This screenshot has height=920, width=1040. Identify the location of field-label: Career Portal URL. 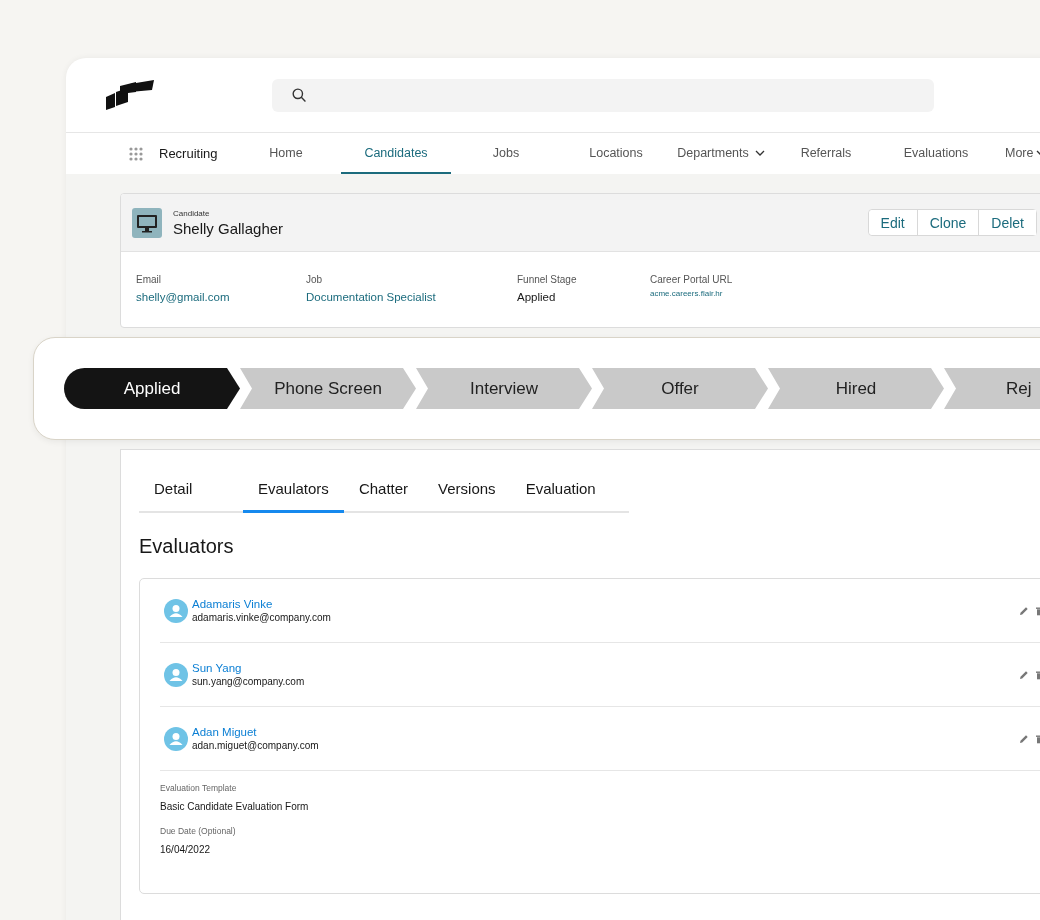
(692, 279).